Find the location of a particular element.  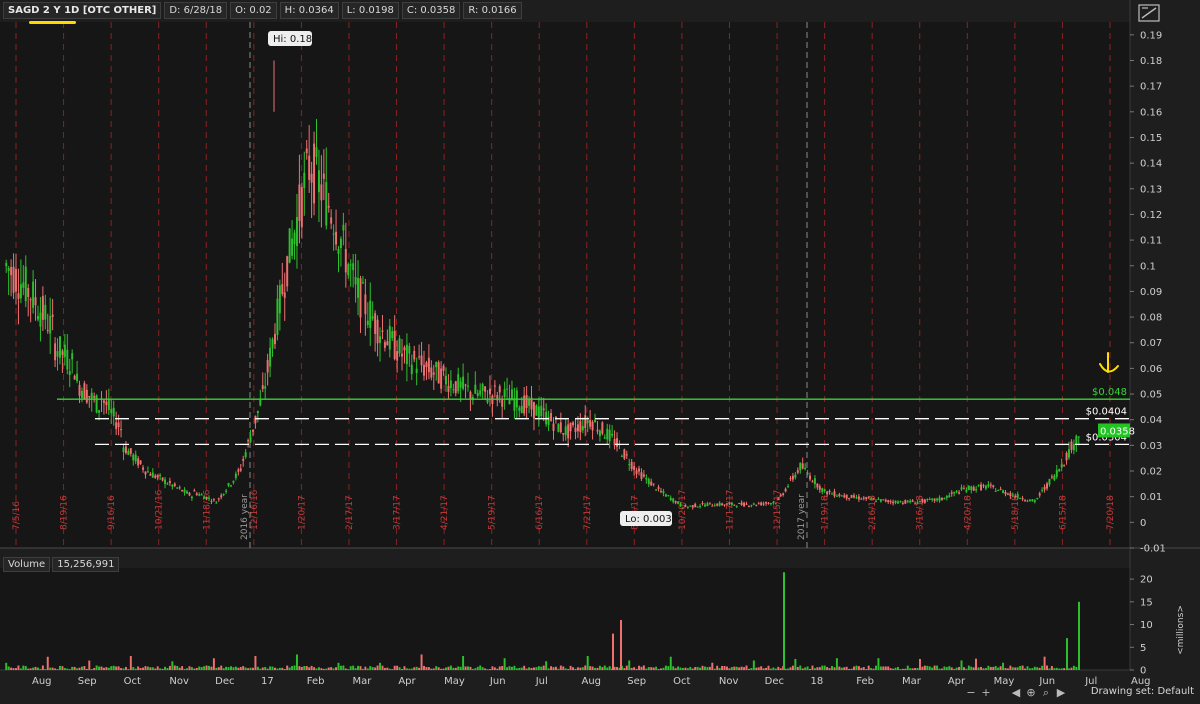

month-label: Aug is located at coordinates (42, 681).